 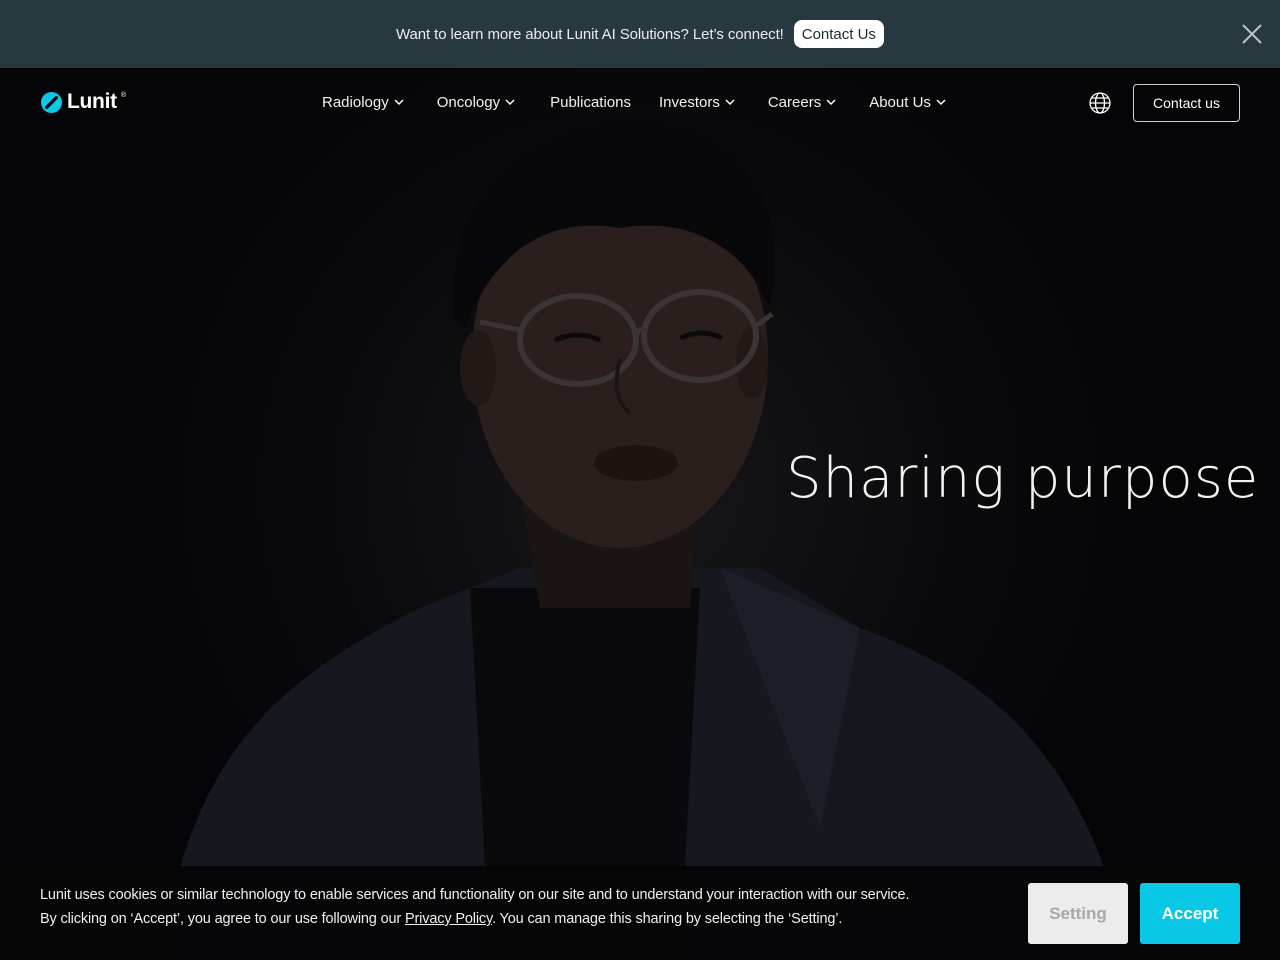 I want to click on nav-item-careers: Careers, so click(x=802, y=102).